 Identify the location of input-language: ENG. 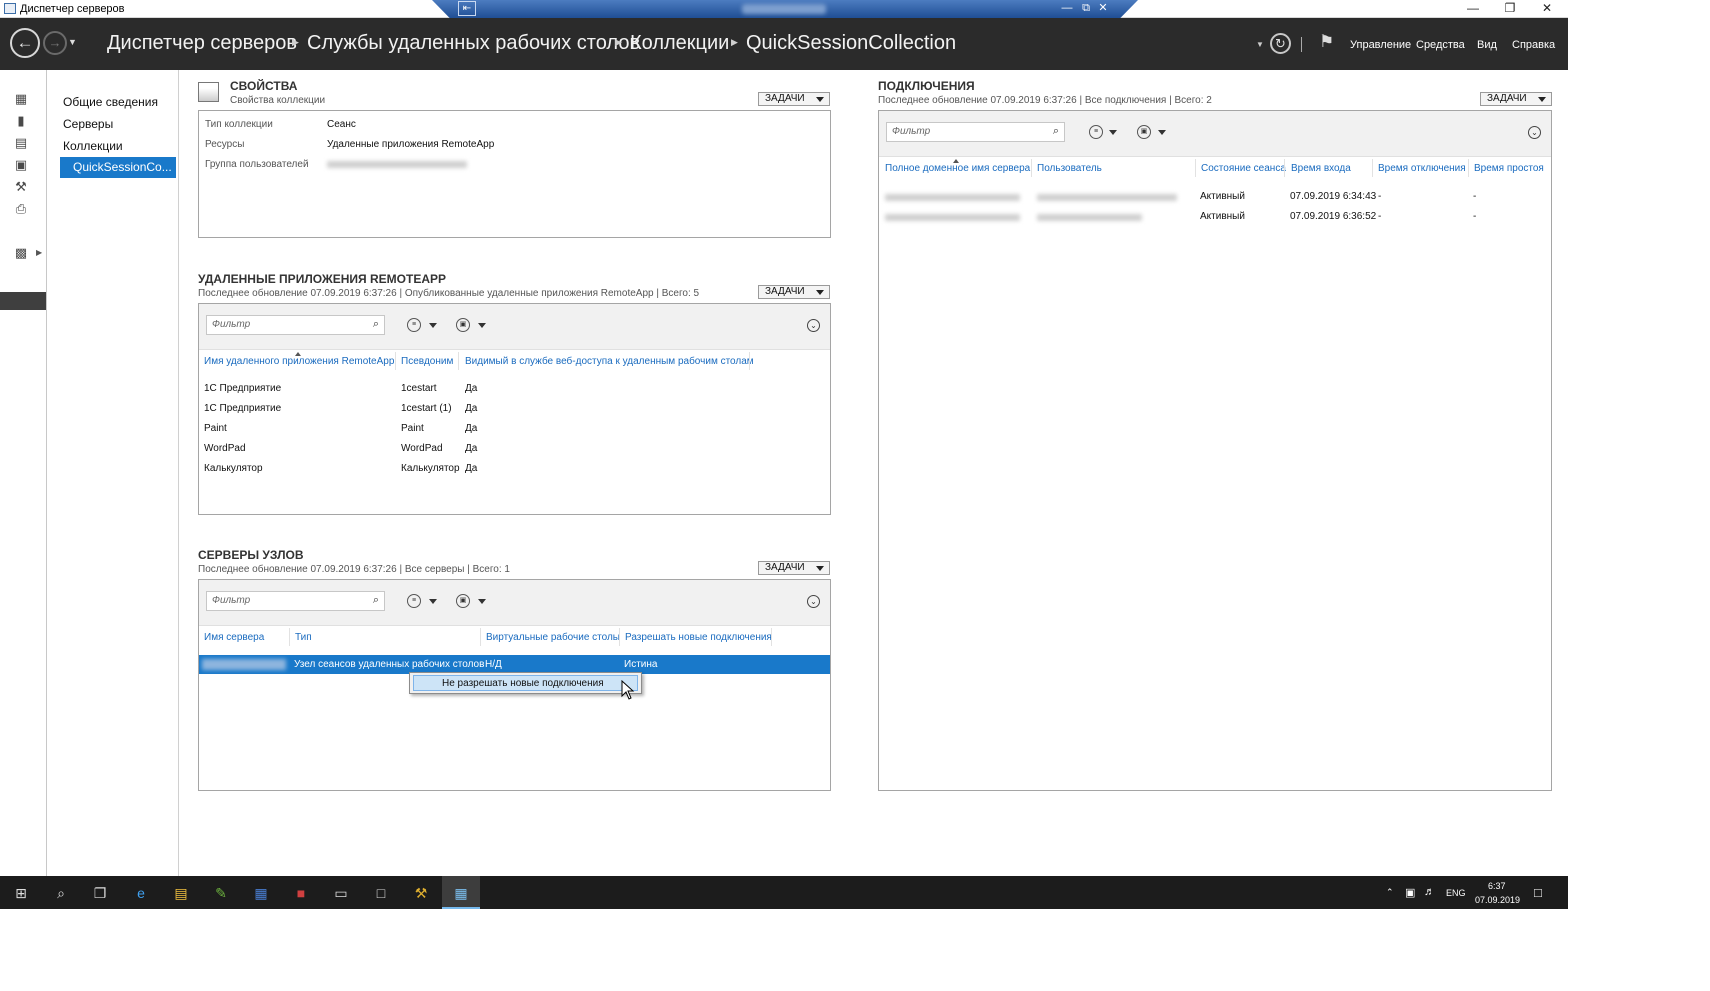
(1456, 893).